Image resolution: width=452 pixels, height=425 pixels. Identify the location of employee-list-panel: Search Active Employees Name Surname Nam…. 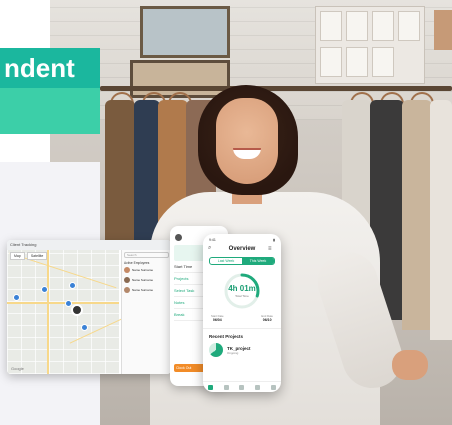
(146, 312).